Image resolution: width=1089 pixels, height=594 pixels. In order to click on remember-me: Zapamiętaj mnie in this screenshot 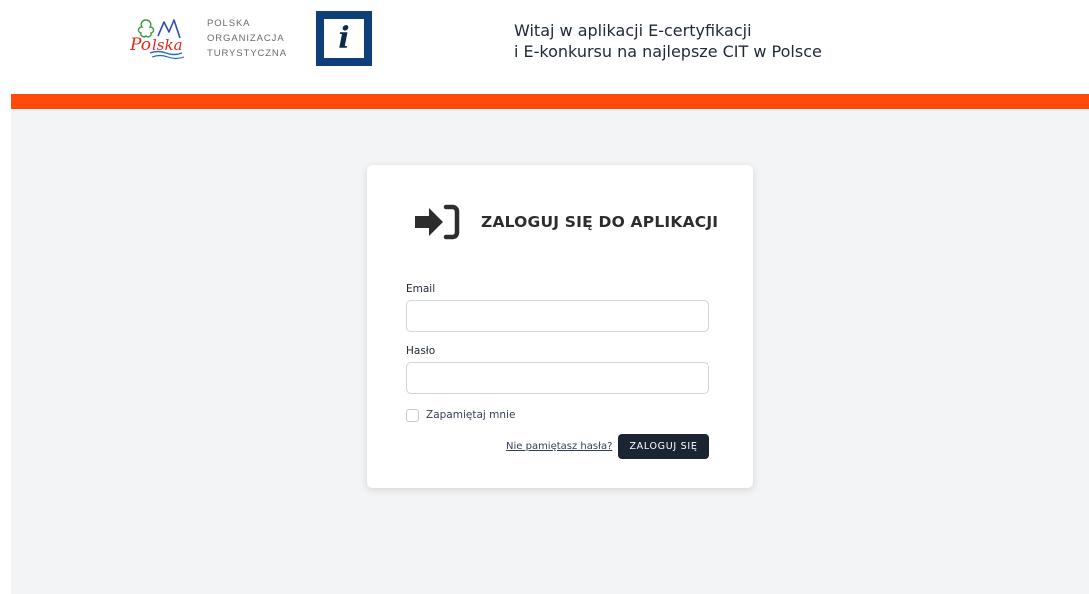, I will do `click(460, 415)`.